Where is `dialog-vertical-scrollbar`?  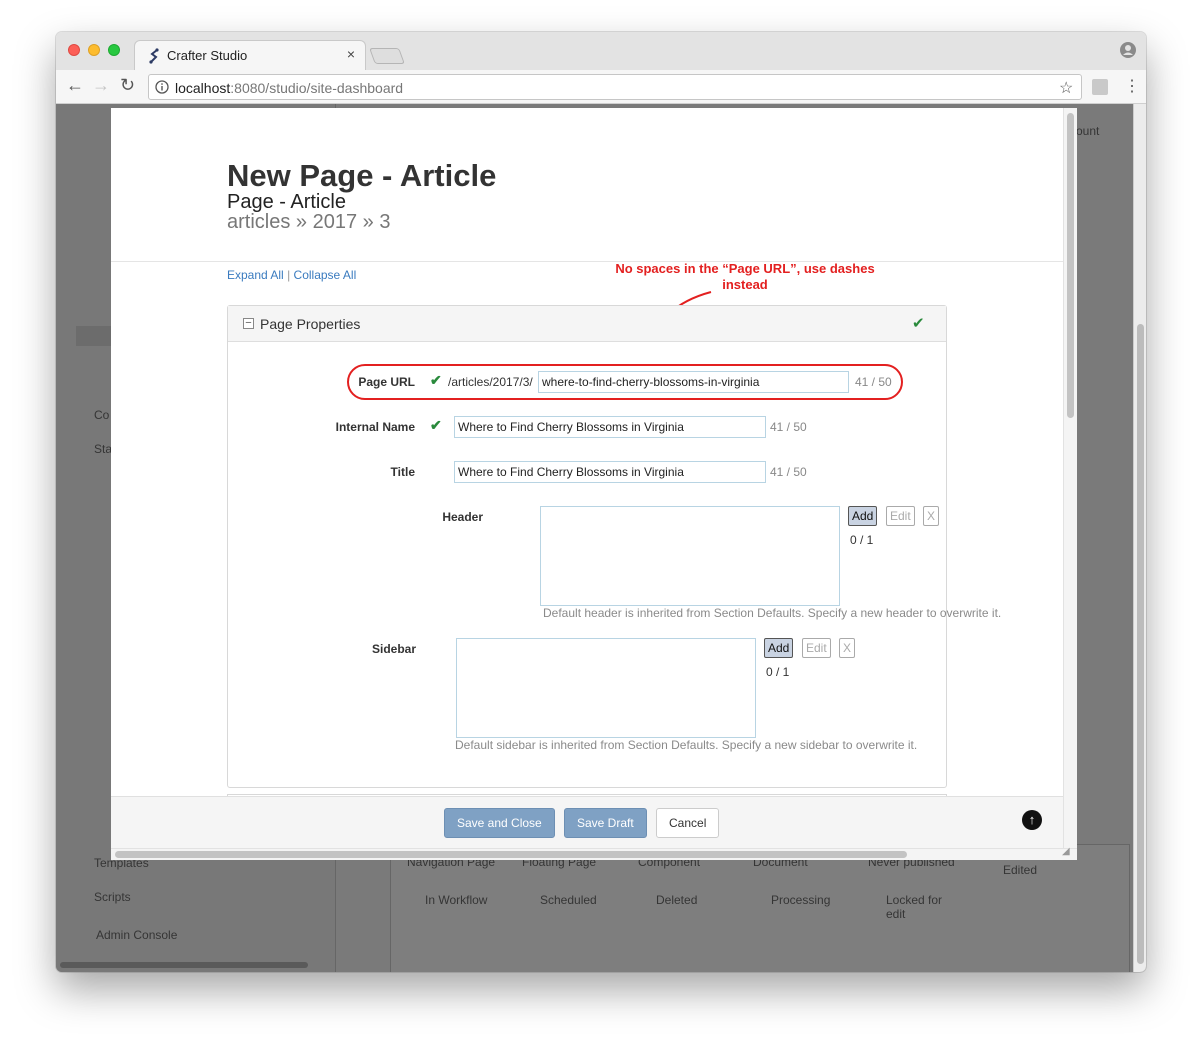
dialog-vertical-scrollbar is located at coordinates (1070, 478).